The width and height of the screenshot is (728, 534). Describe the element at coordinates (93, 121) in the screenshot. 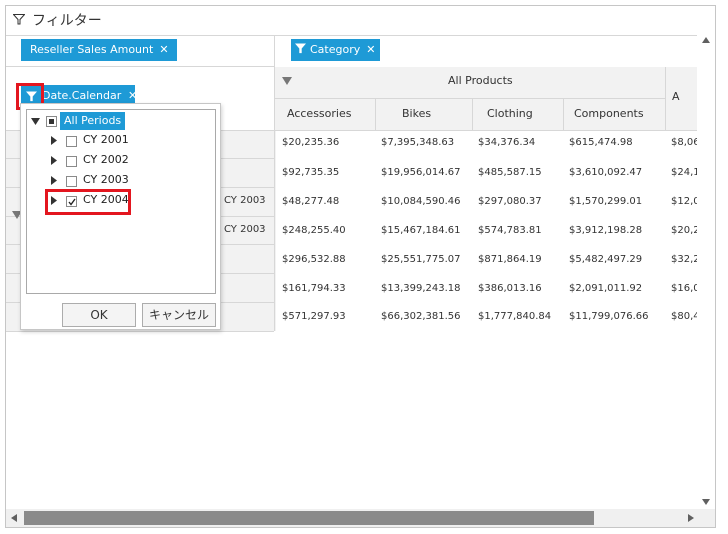

I see `tree-item-root-label: All Periods` at that location.